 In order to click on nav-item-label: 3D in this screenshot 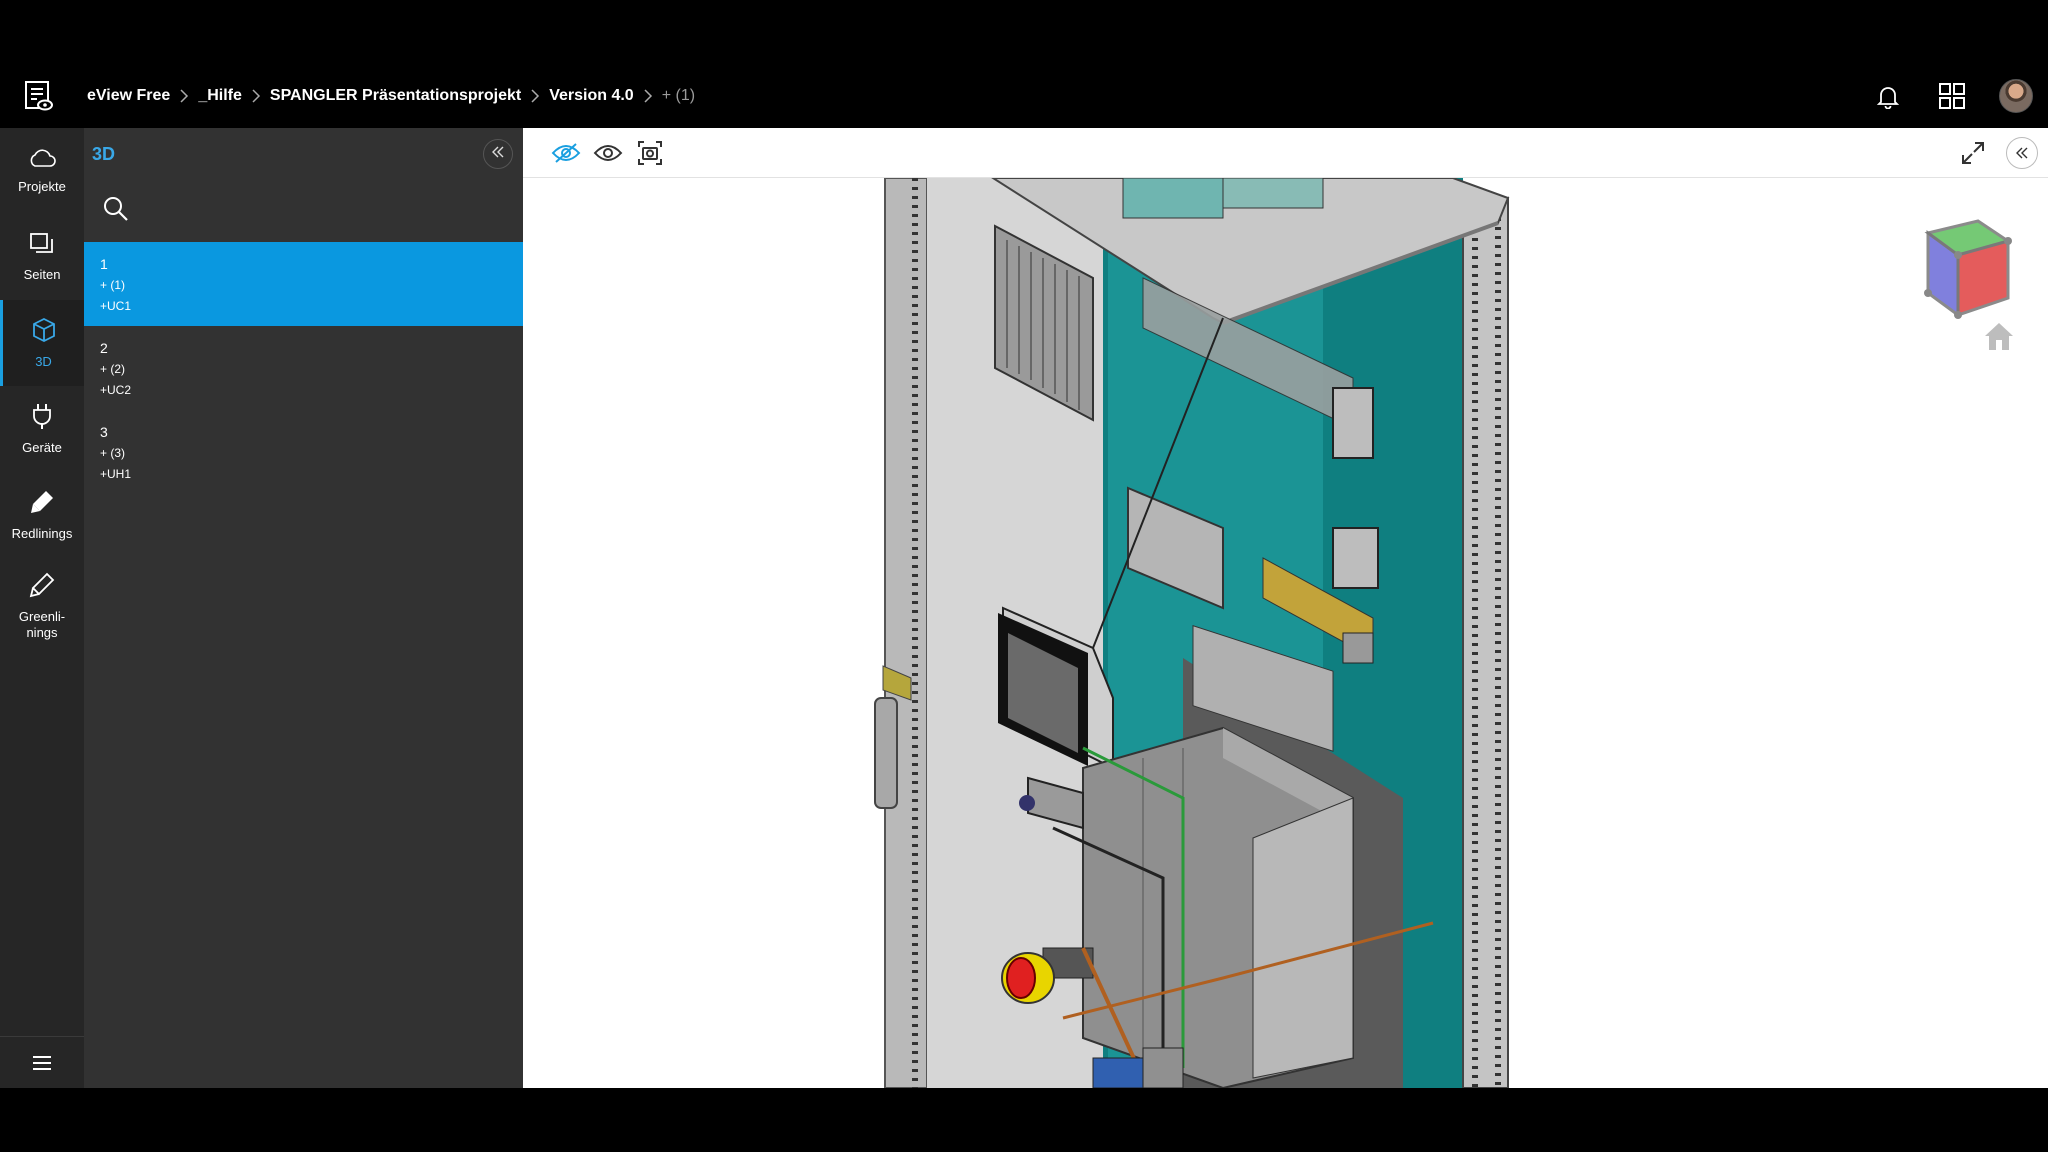, I will do `click(43, 361)`.